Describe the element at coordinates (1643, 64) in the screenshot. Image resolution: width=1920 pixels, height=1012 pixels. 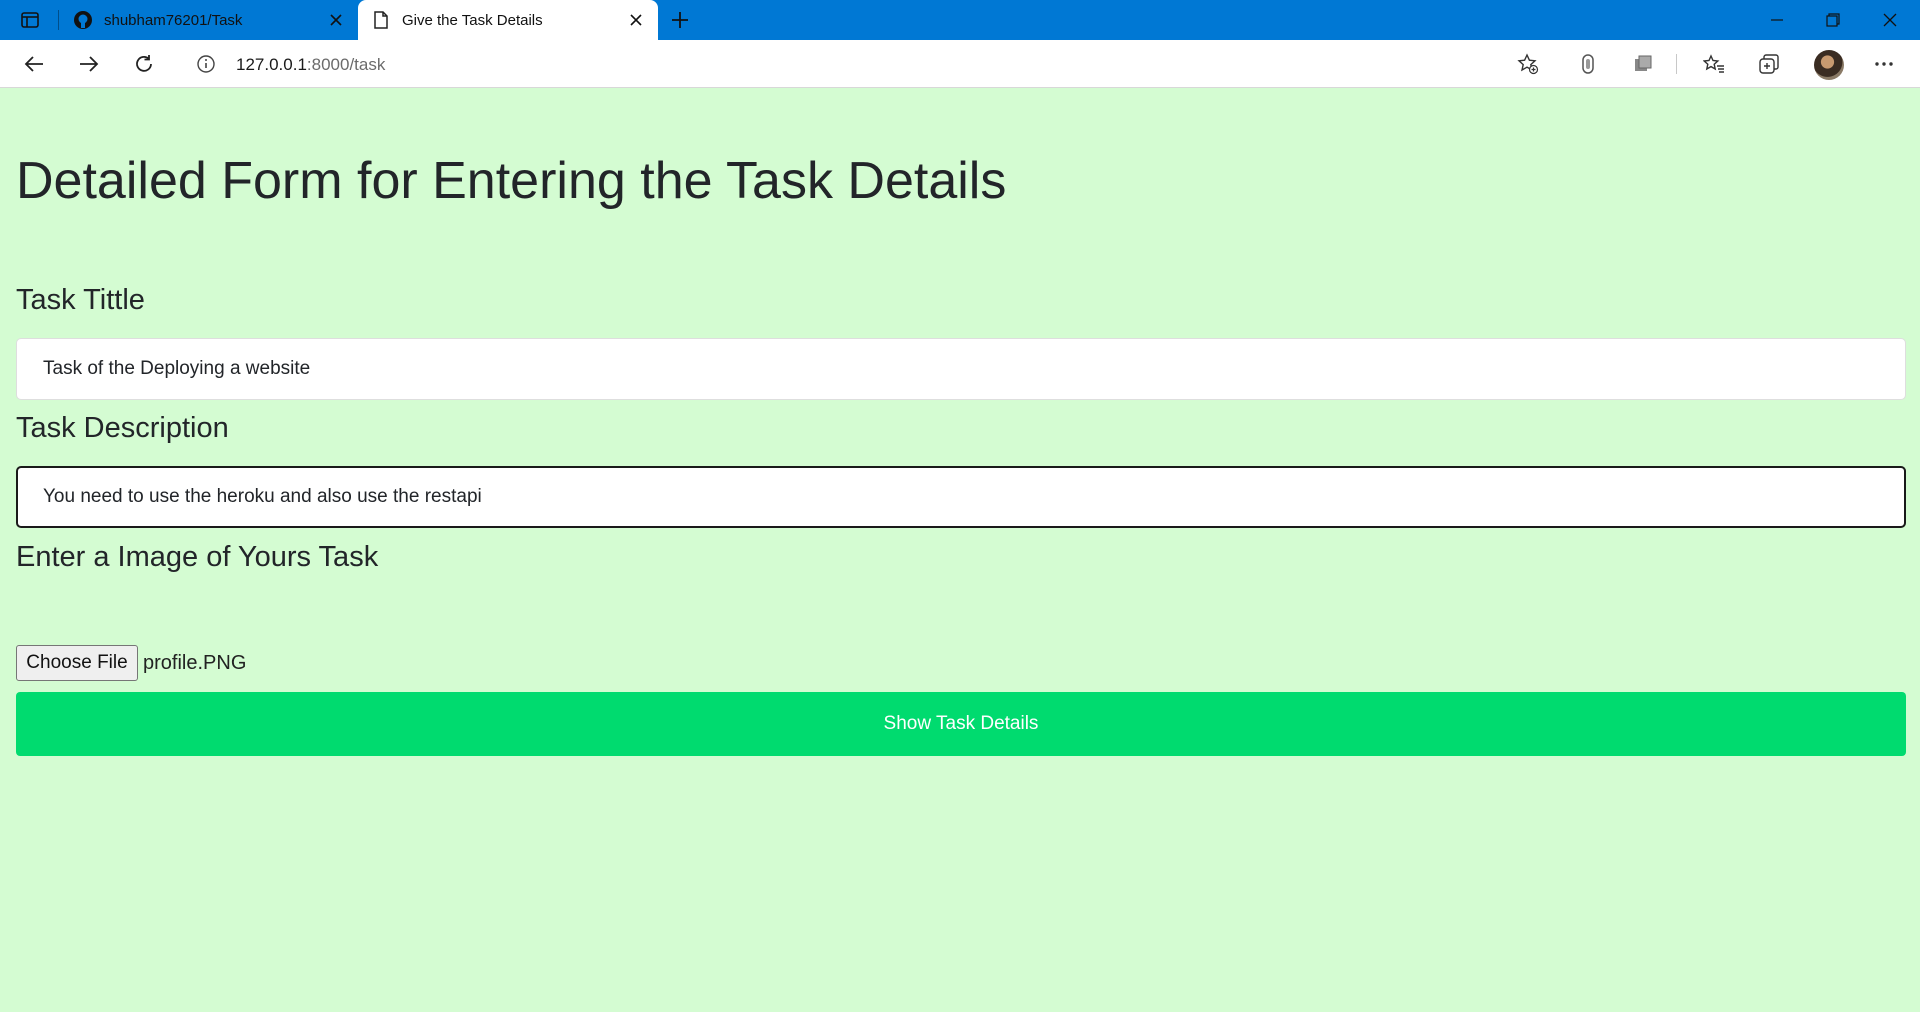
I see `extension-cube-icon` at that location.